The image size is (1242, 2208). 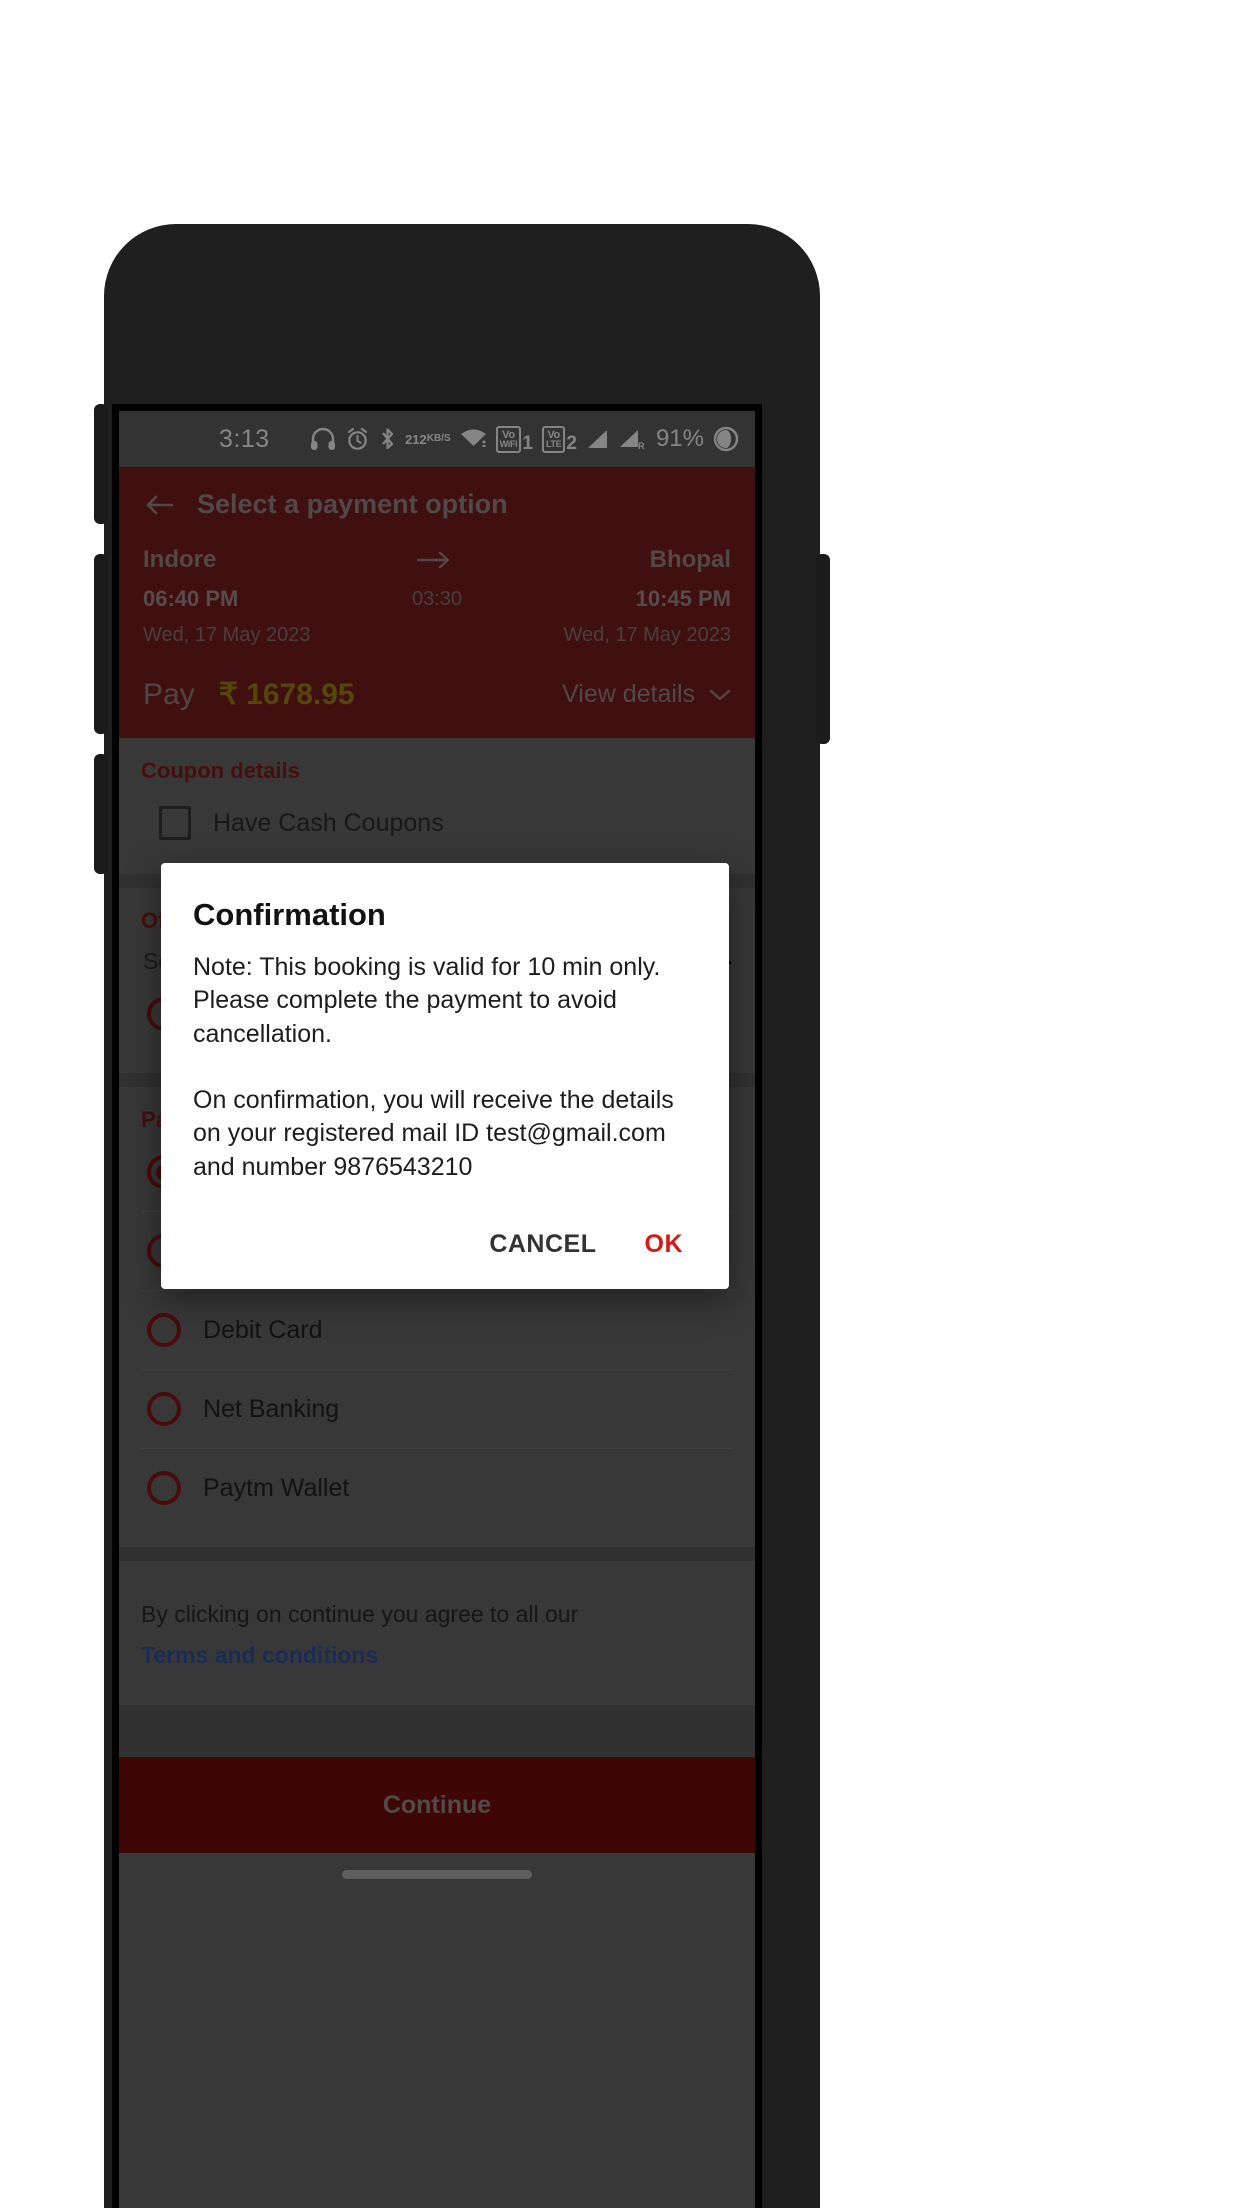 I want to click on dialog-title: Confirmation, so click(x=289, y=914).